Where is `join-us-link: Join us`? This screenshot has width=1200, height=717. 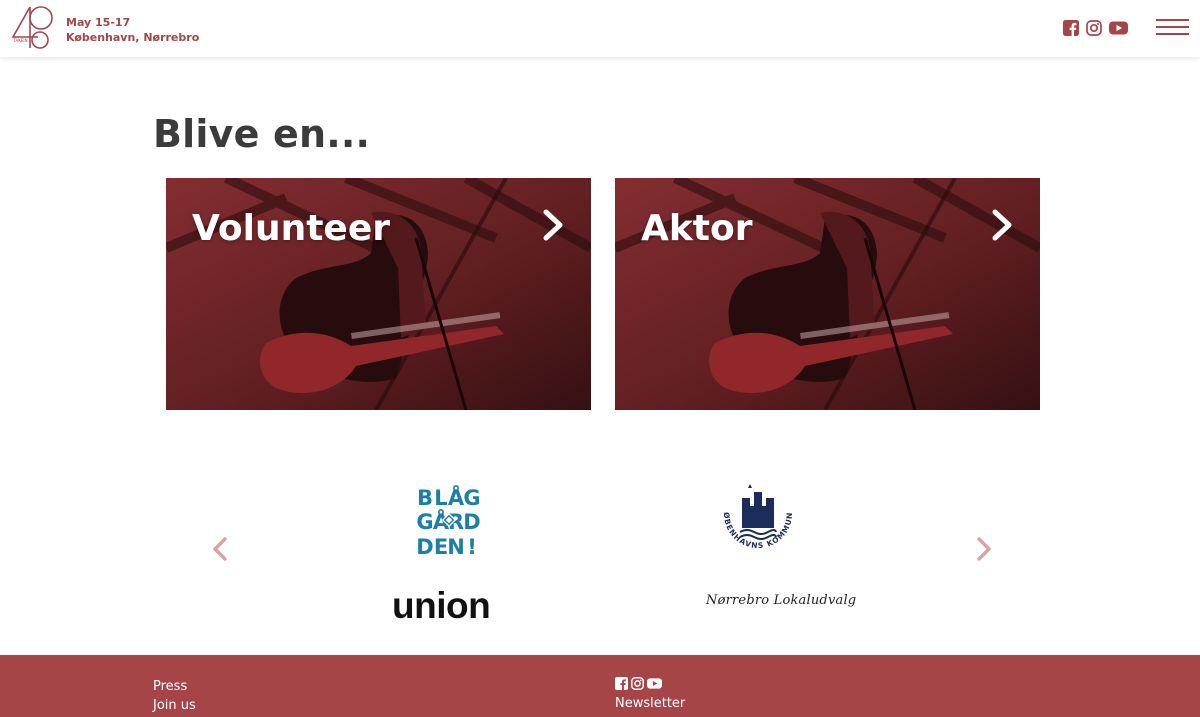
join-us-link: Join us is located at coordinates (174, 705).